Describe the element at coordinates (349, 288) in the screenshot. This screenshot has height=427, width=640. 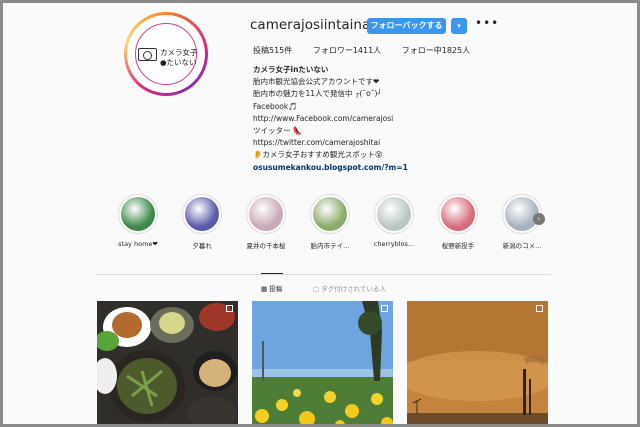
I see `tab-tagged: ▢ タグ付けされている人` at that location.